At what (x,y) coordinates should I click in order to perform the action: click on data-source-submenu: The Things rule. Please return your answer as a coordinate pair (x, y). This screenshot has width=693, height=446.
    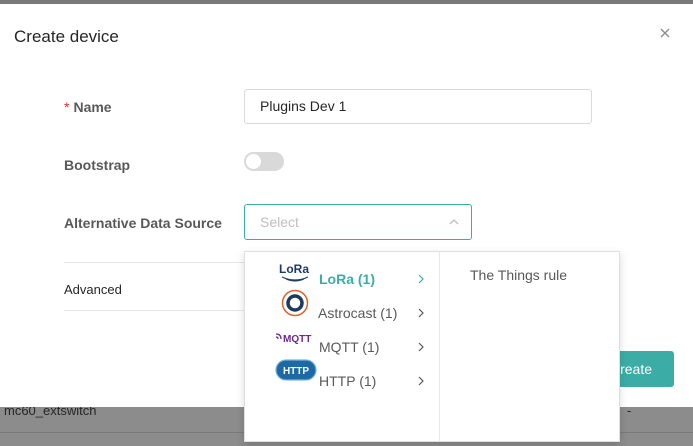
    Looking at the image, I should click on (530, 346).